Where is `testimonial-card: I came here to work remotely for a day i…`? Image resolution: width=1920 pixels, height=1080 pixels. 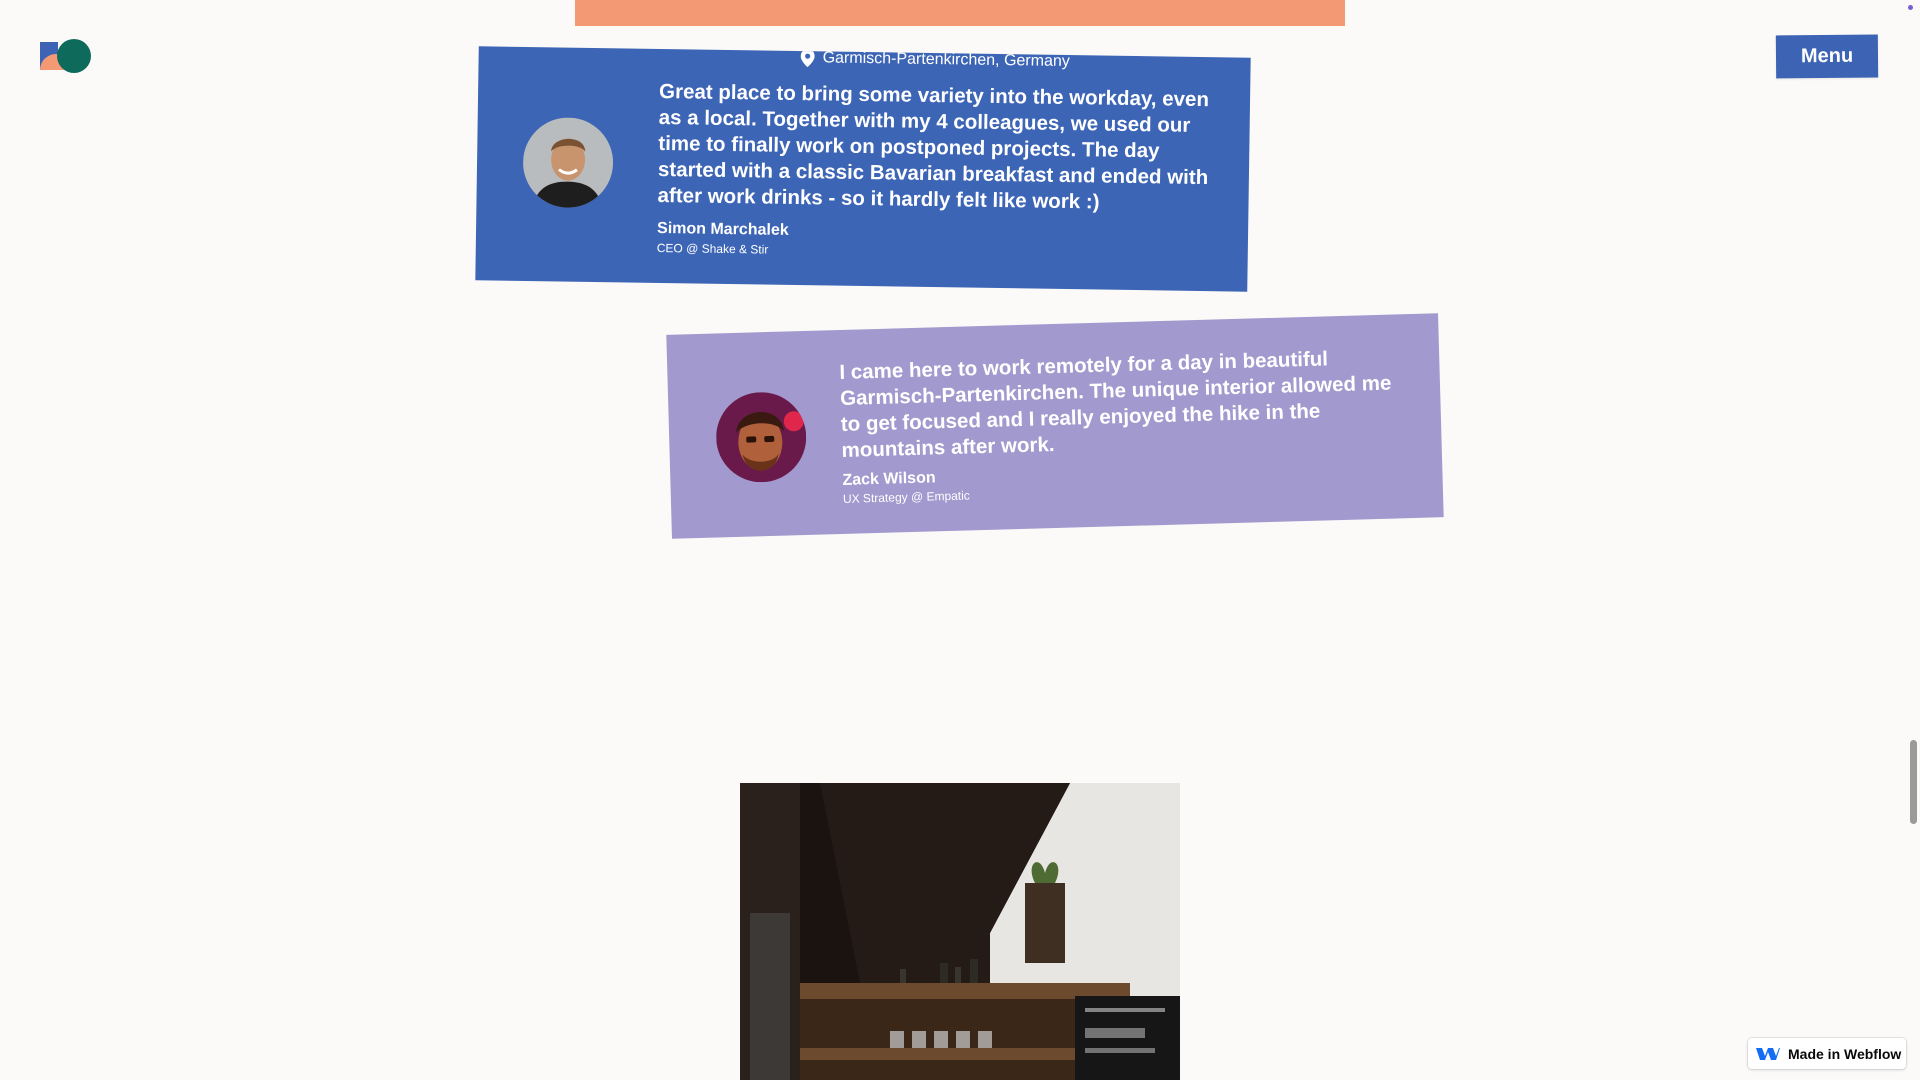
testimonial-card: I came here to work remotely for a day i… is located at coordinates (1055, 426).